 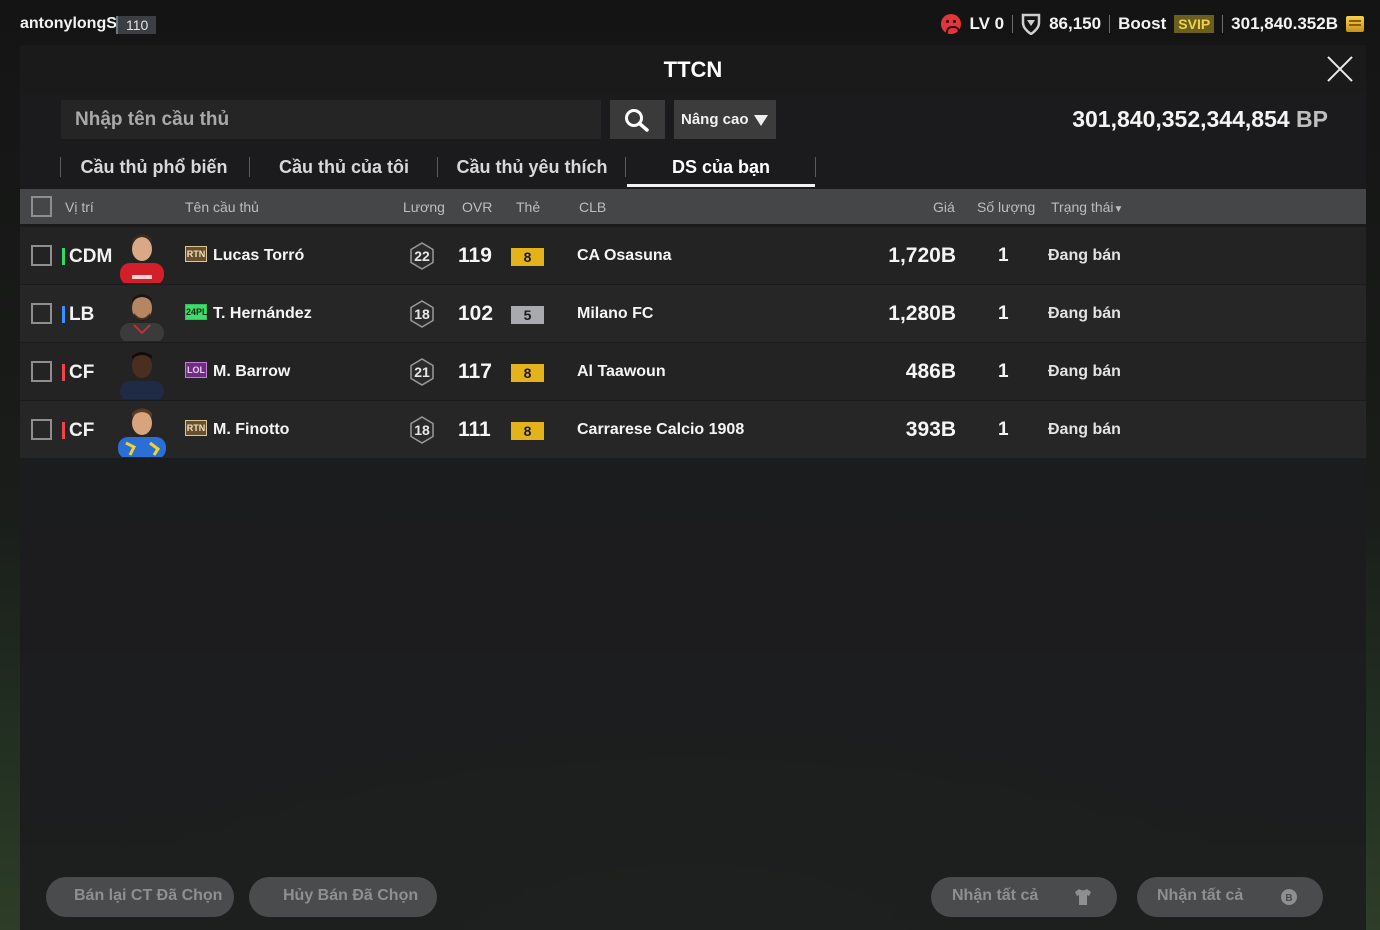 What do you see at coordinates (474, 429) in the screenshot?
I see `player-ovr: 111` at bounding box center [474, 429].